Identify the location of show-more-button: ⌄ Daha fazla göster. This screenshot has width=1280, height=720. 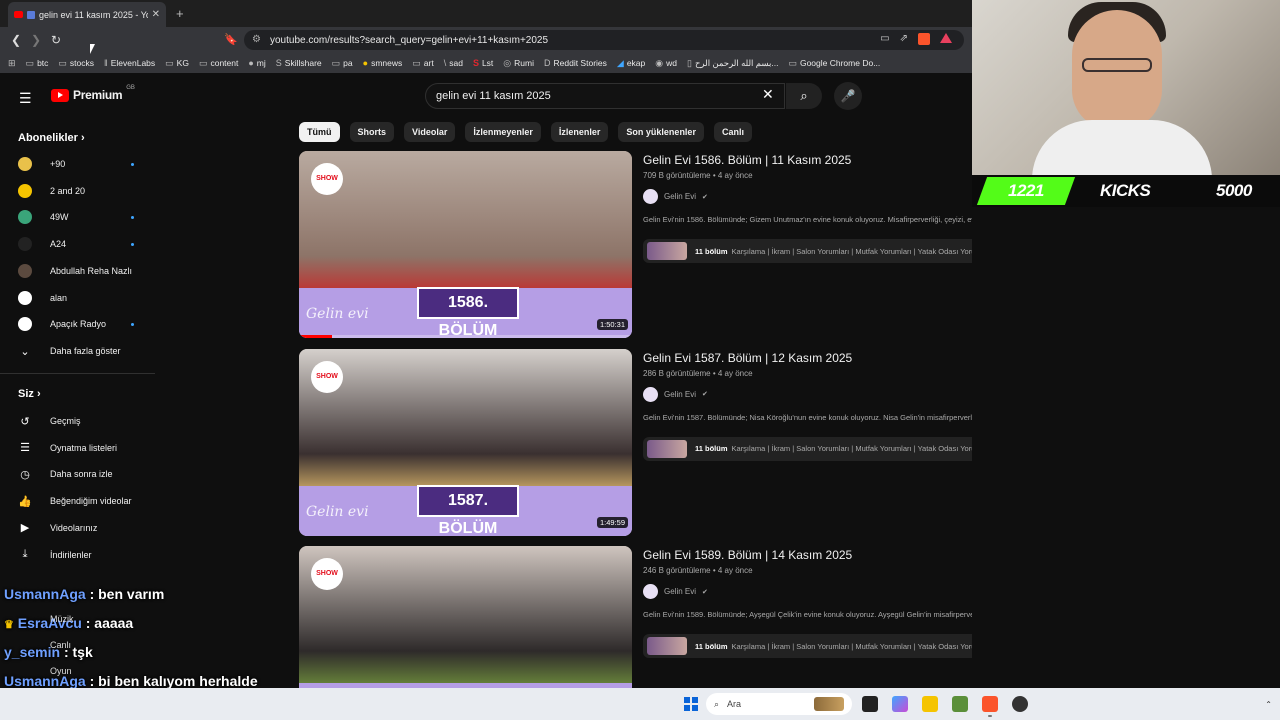
(77, 351).